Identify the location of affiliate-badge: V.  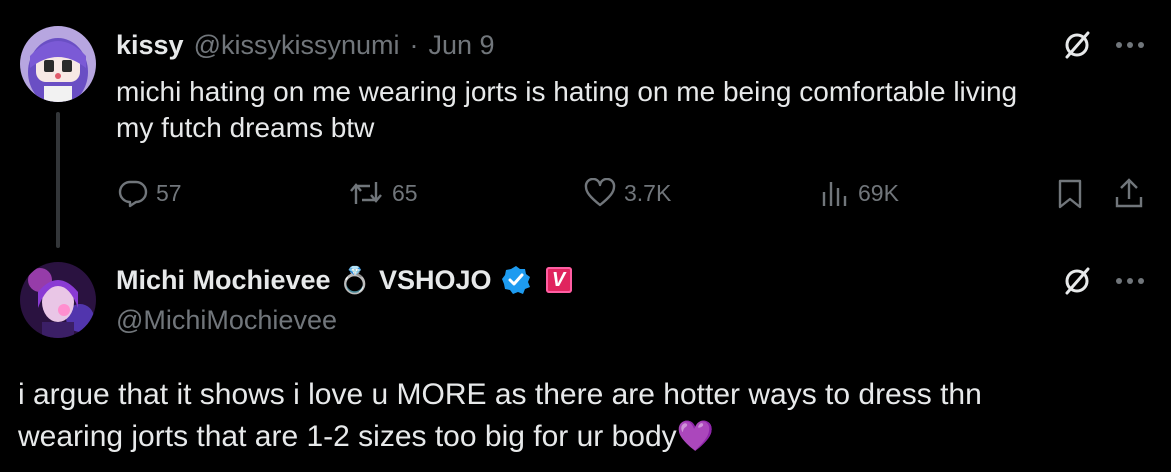
(558, 280).